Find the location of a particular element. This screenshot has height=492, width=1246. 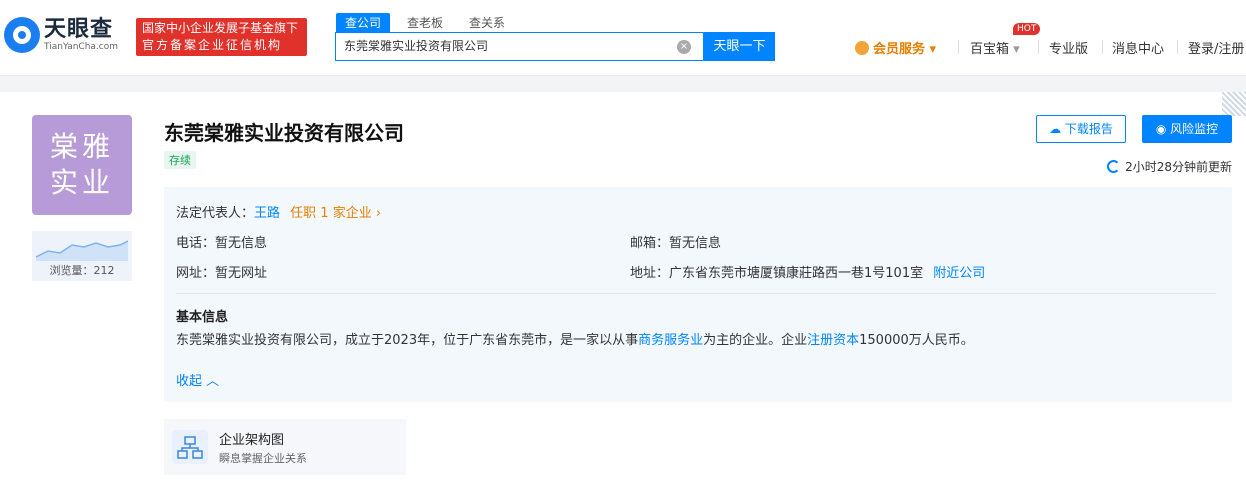

views-widget: 浏览量：212 is located at coordinates (82, 256).